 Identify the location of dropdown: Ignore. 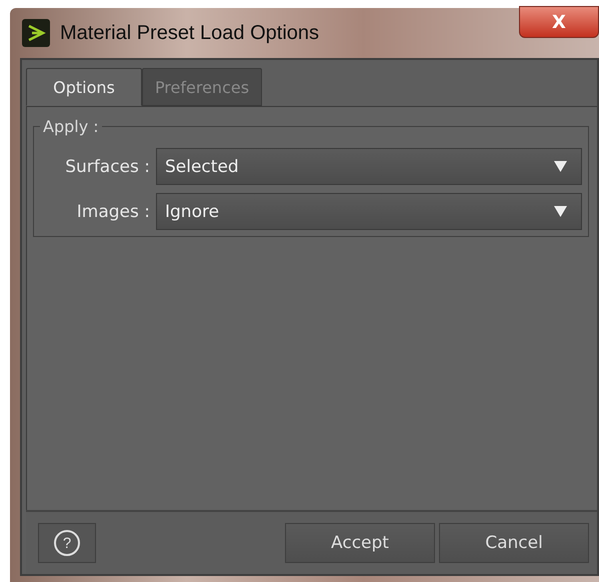
(369, 211).